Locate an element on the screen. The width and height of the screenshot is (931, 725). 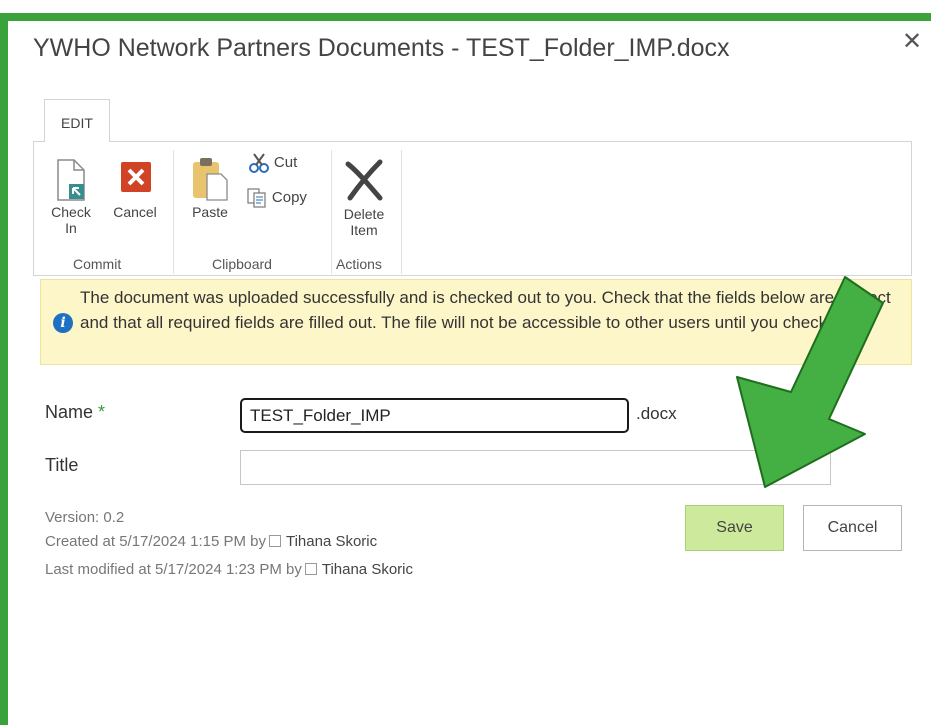
delete-icon is located at coordinates (364, 180).